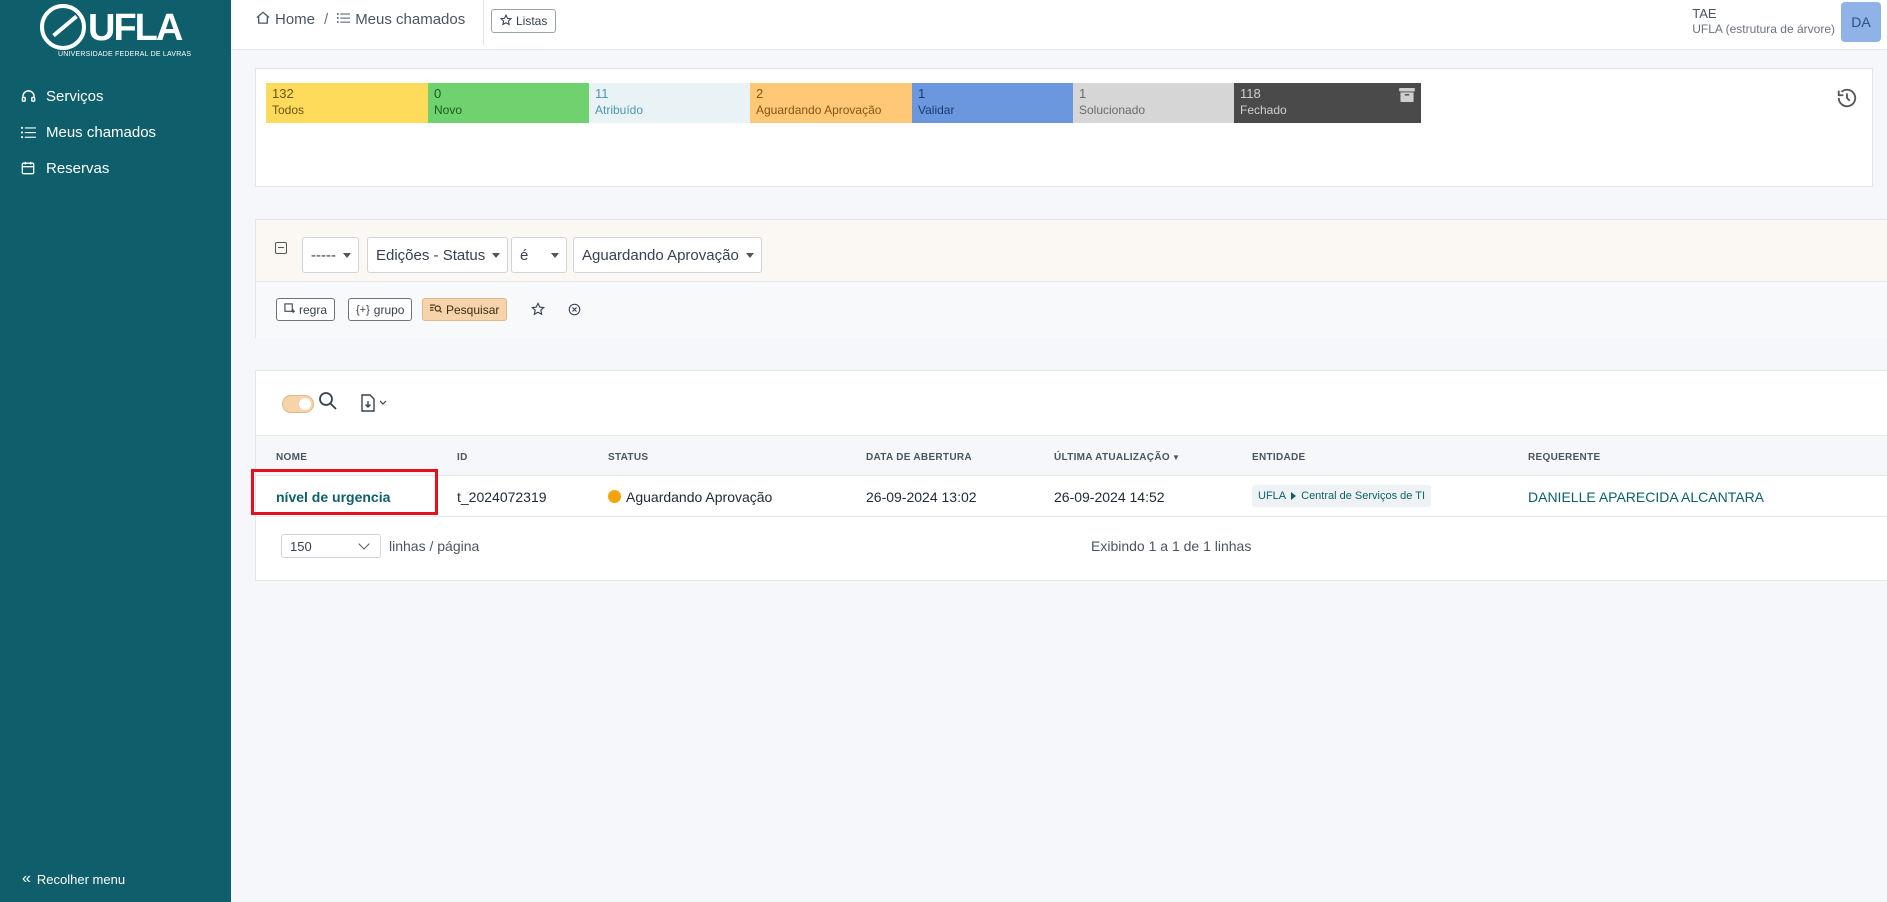 The width and height of the screenshot is (1887, 902). I want to click on logo-text: UFLA, so click(135, 28).